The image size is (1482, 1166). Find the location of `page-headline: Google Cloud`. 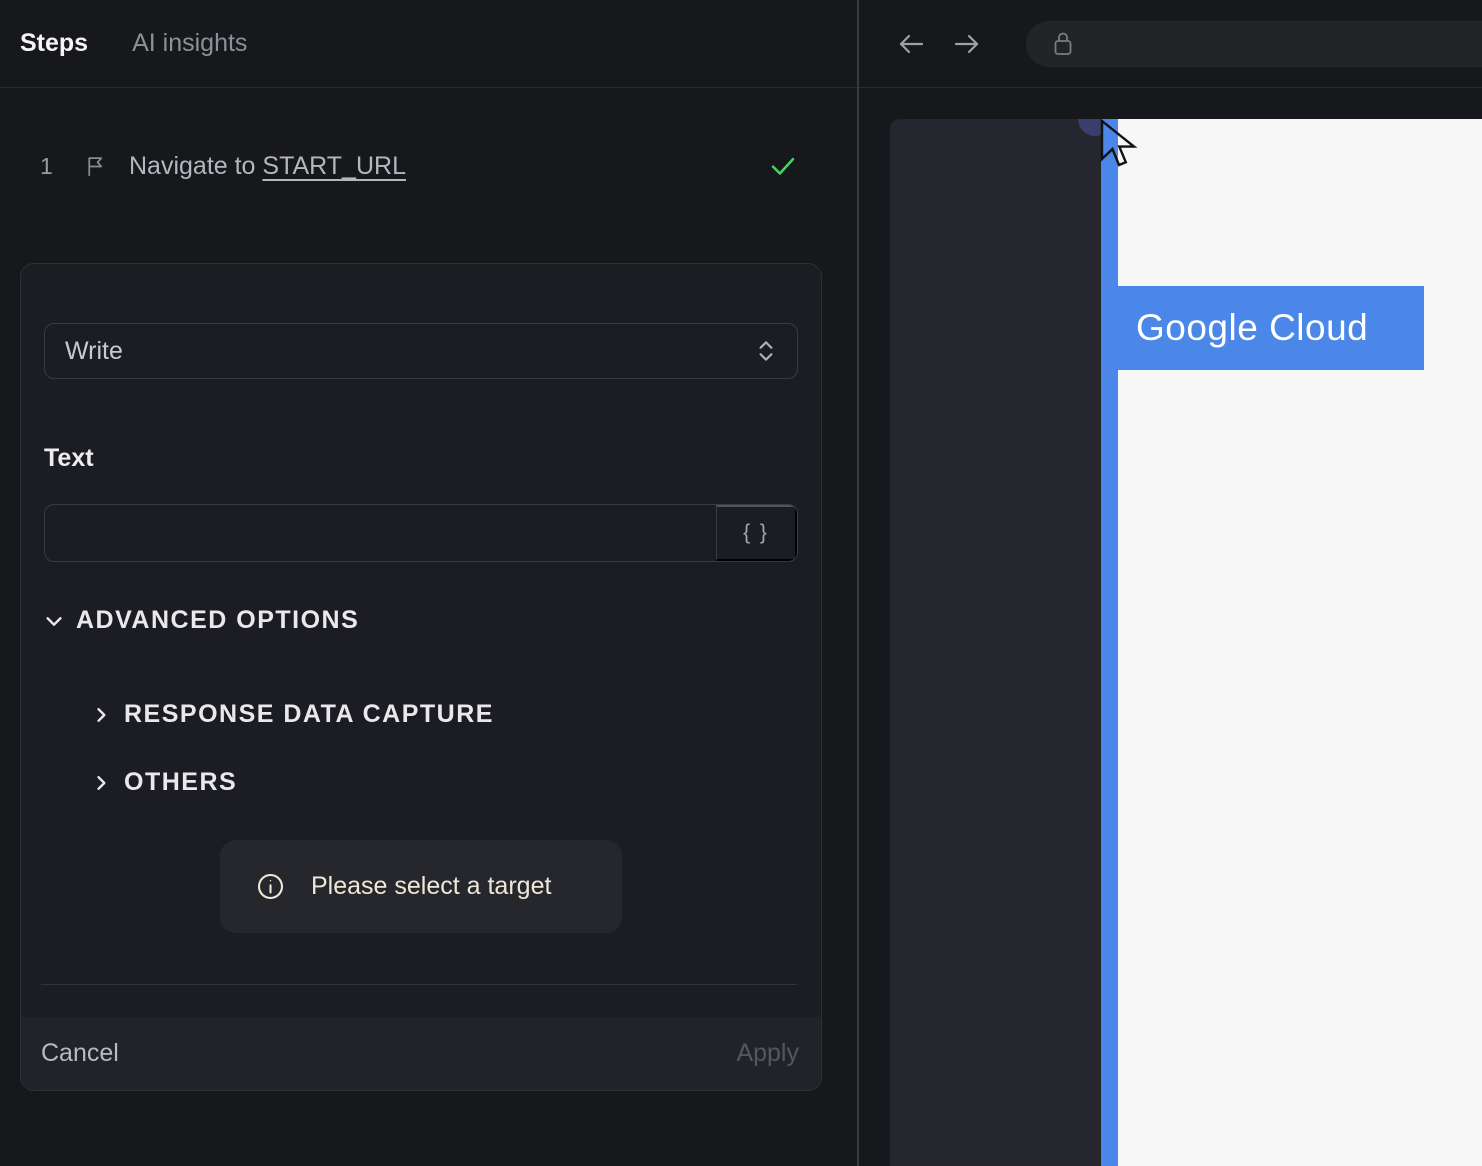

page-headline: Google Cloud is located at coordinates (1252, 327).